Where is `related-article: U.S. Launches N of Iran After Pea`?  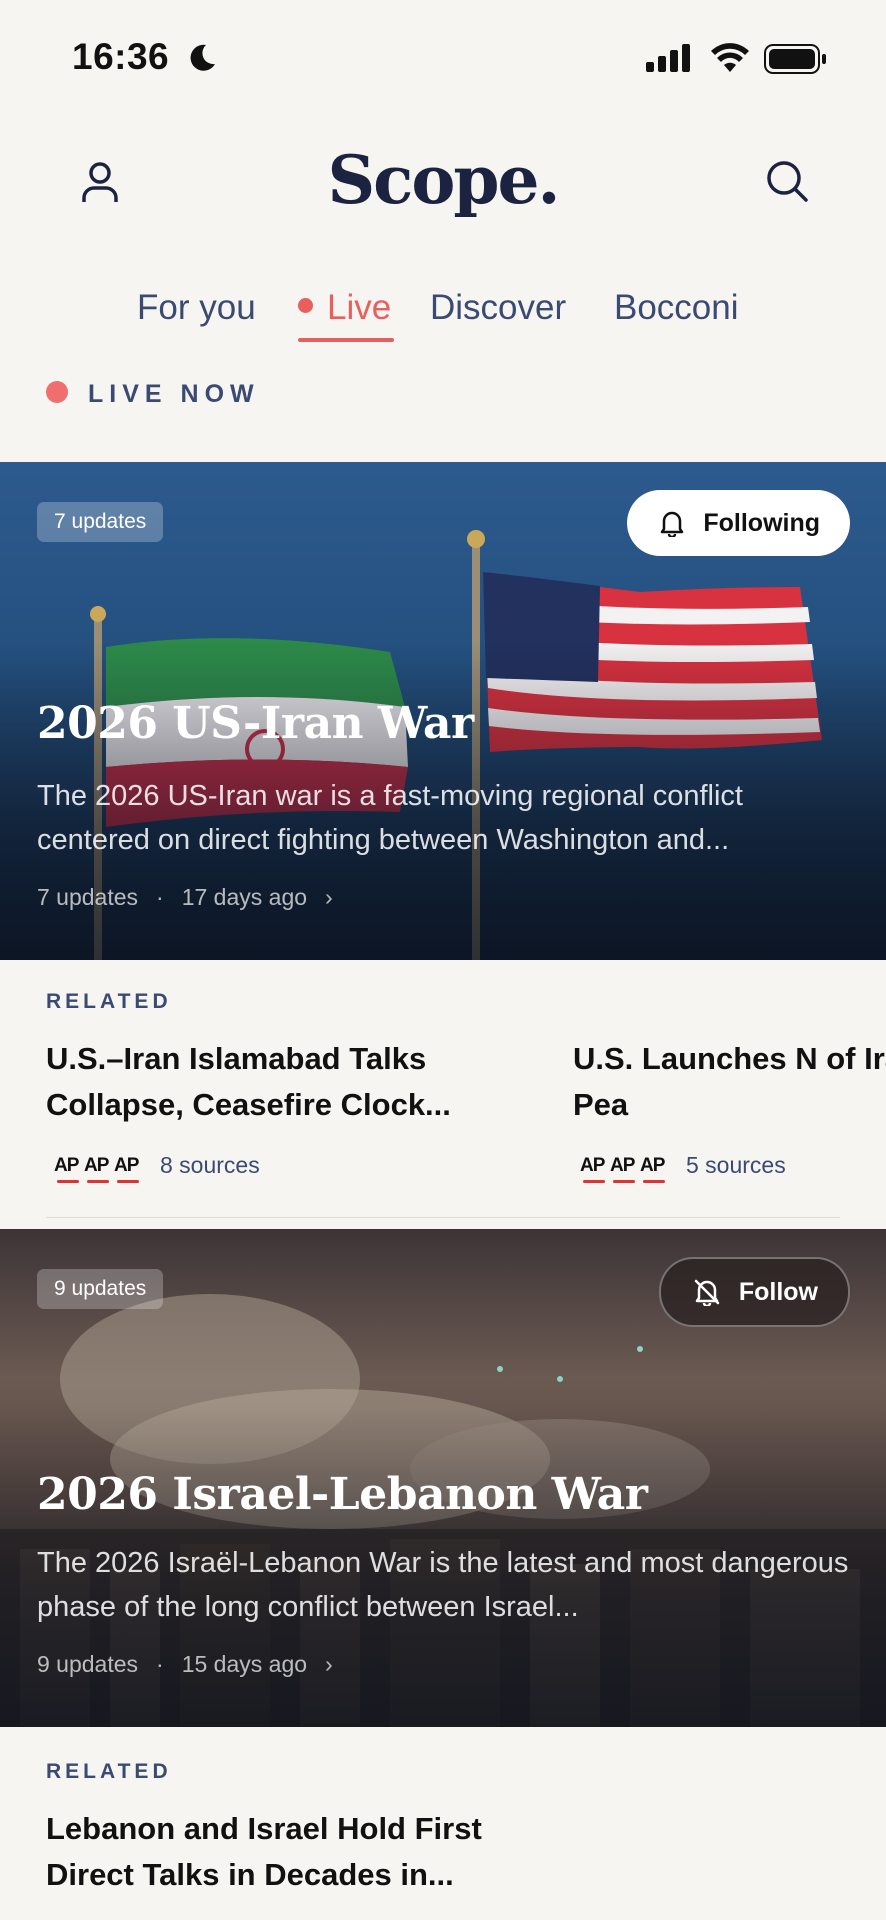 related-article: U.S. Launches N of Iran After Pea is located at coordinates (729, 1082).